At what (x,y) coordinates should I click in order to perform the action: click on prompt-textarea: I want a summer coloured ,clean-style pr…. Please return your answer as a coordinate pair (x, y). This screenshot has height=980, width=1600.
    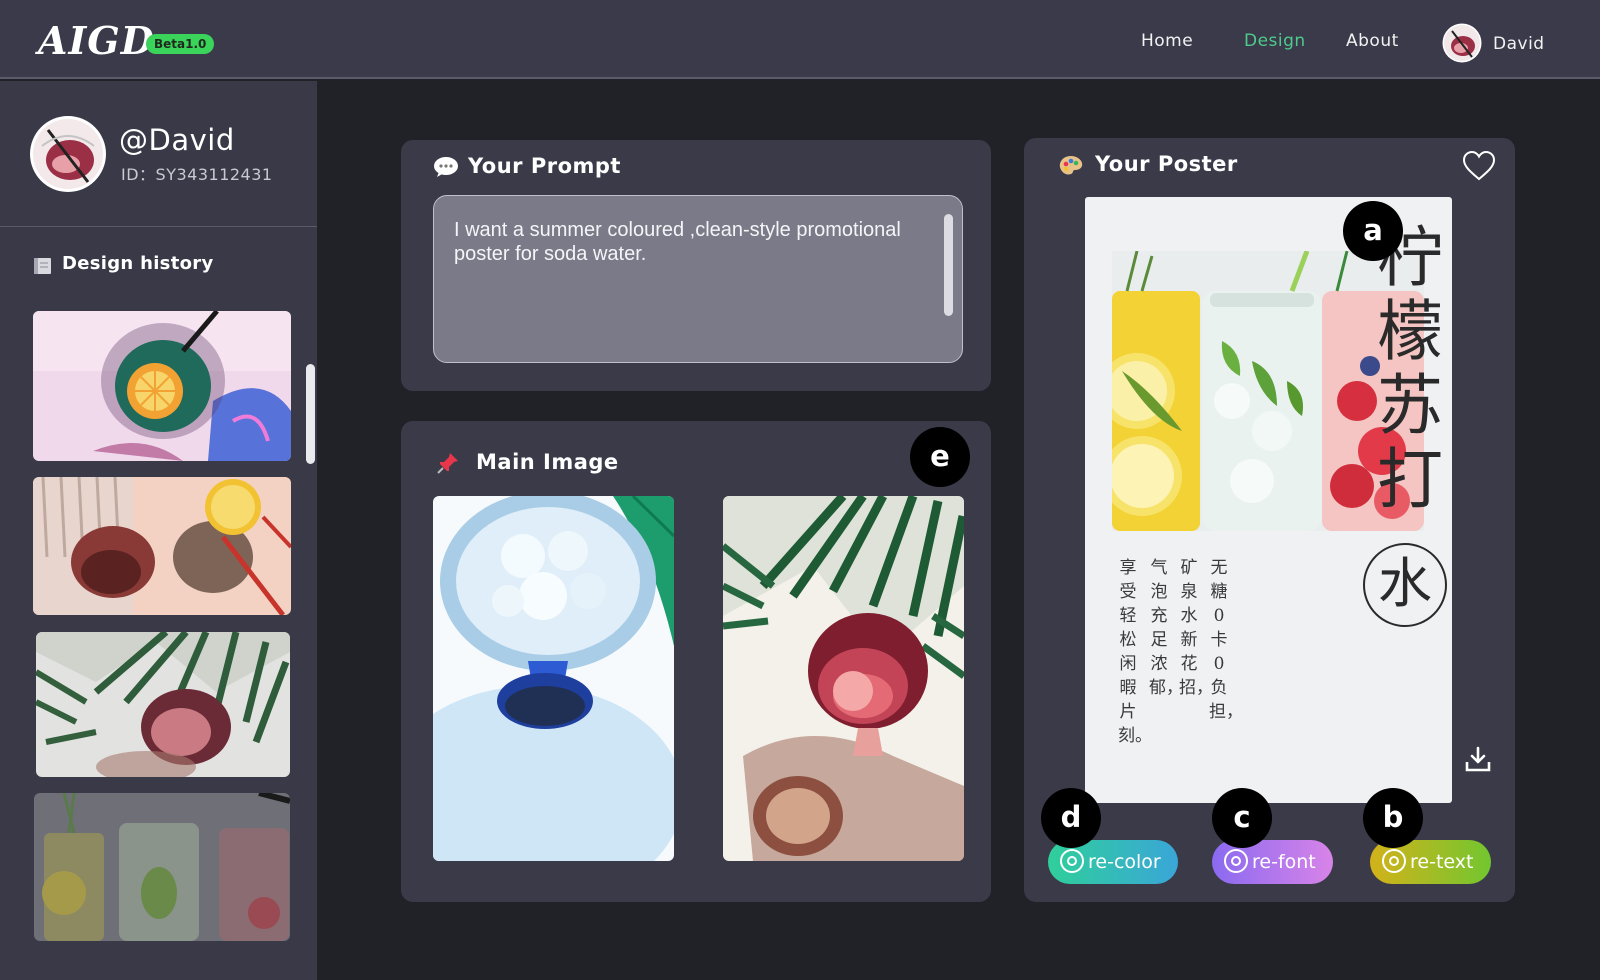
    Looking at the image, I should click on (698, 279).